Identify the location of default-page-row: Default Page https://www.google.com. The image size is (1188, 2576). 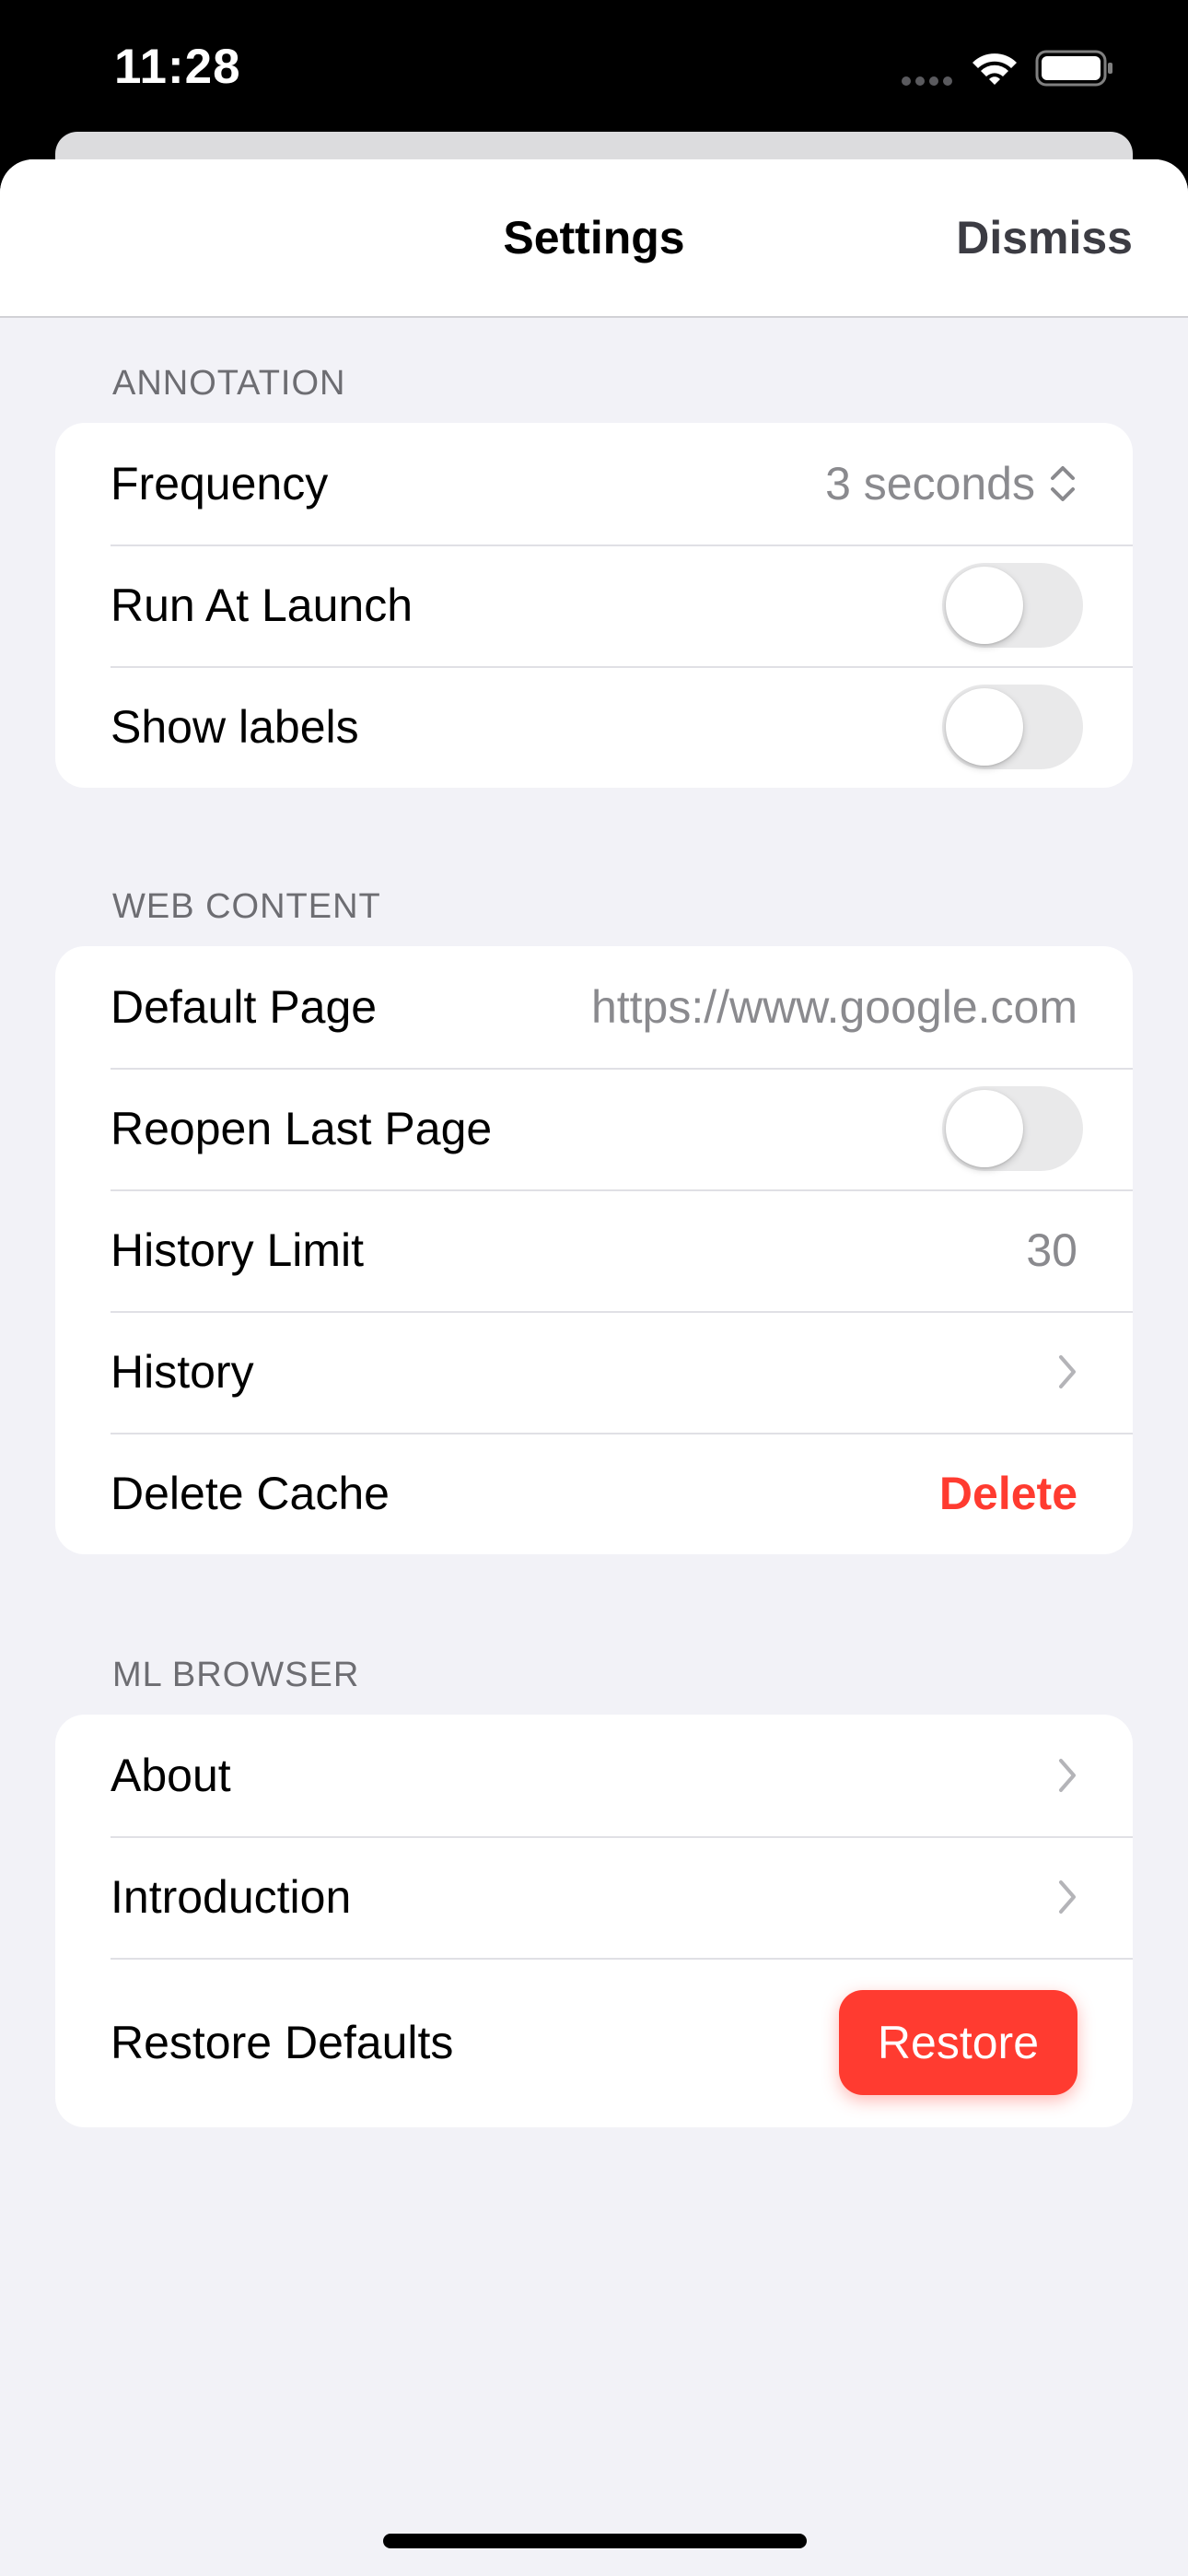
(594, 1007).